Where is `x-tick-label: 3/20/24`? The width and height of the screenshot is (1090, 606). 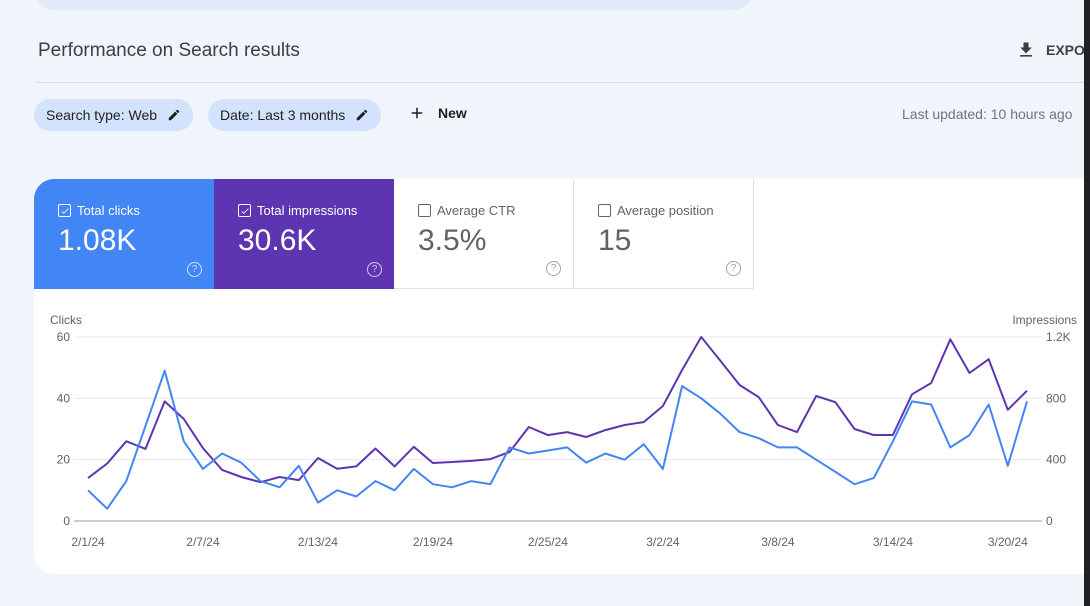 x-tick-label: 3/20/24 is located at coordinates (1008, 542).